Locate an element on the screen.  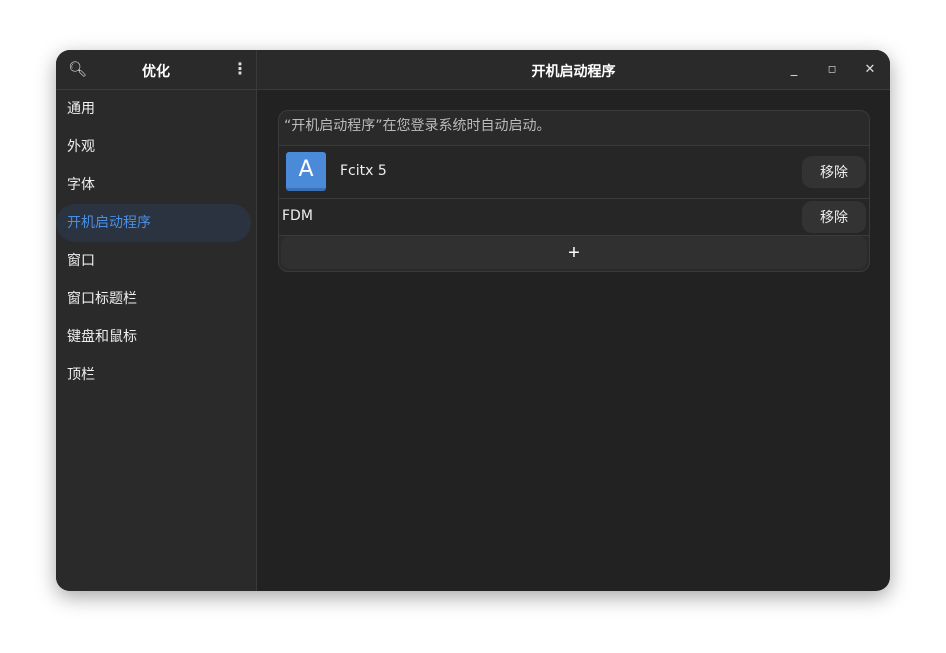
sidebar-item-windows: 窗口 is located at coordinates (153, 261).